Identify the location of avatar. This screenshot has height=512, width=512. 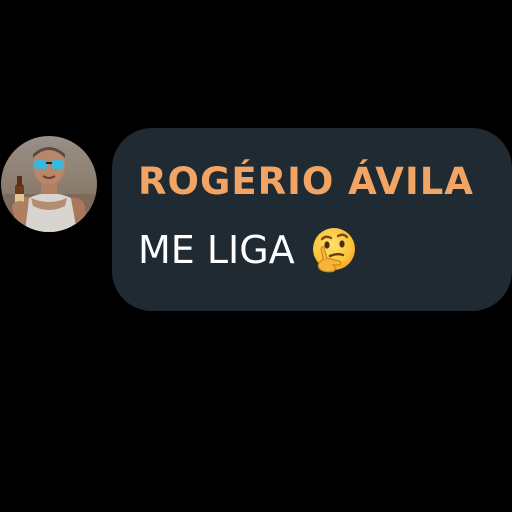
(49, 184).